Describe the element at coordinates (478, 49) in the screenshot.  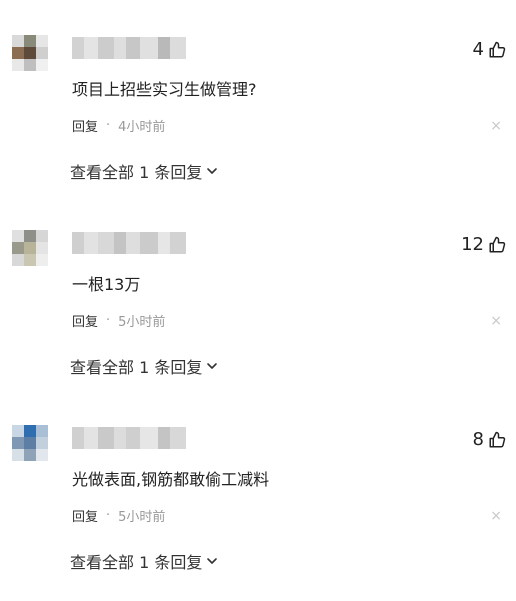
I see `like-count: 4` at that location.